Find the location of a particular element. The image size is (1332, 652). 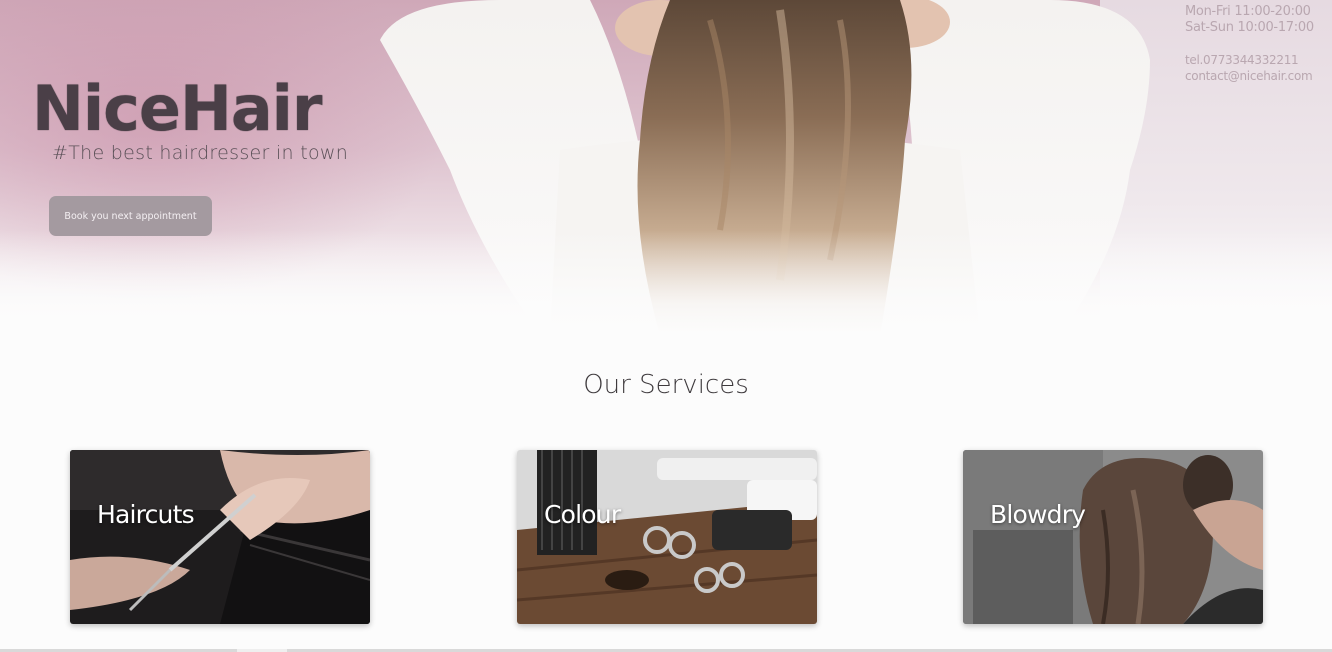

opening-hours: Mon-Fri 11:00-20:00 Sat-Sun 10:00-17:00 is located at coordinates (1249, 20).